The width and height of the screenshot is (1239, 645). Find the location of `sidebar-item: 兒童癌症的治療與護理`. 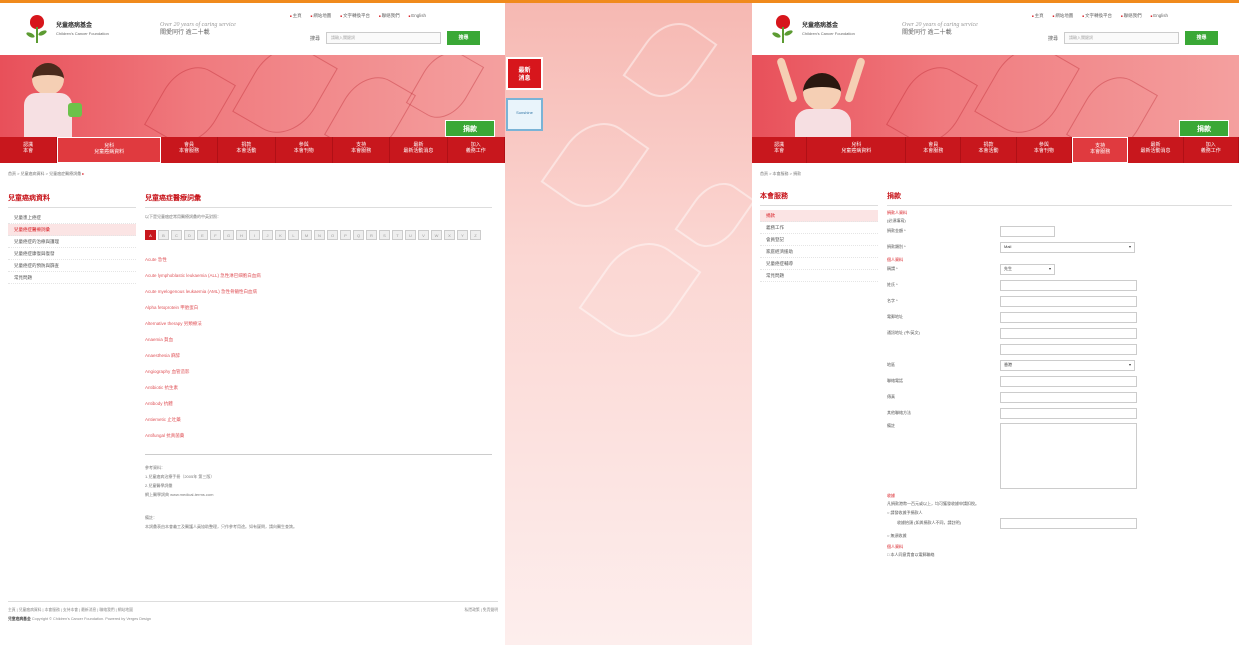

sidebar-item: 兒童癌症的治療與護理 is located at coordinates (72, 242).